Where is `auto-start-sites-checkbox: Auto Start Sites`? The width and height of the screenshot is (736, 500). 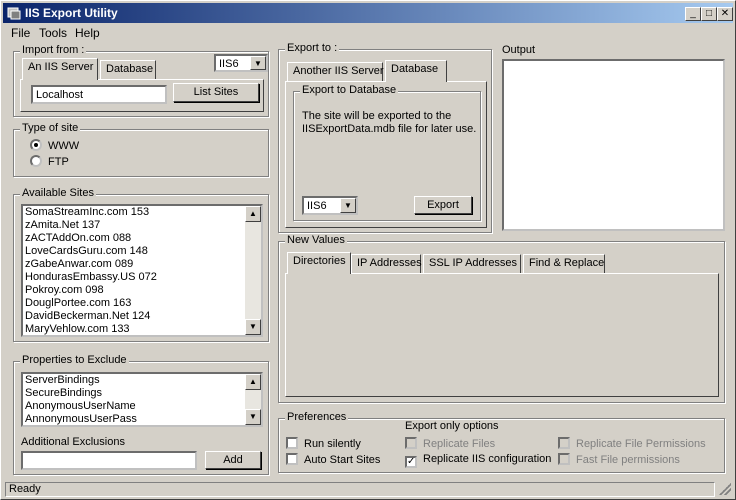 auto-start-sites-checkbox: Auto Start Sites is located at coordinates (333, 459).